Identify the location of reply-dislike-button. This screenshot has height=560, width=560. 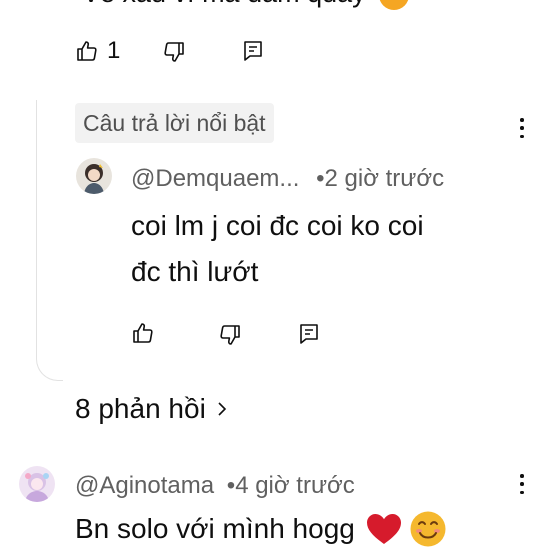
(230, 335).